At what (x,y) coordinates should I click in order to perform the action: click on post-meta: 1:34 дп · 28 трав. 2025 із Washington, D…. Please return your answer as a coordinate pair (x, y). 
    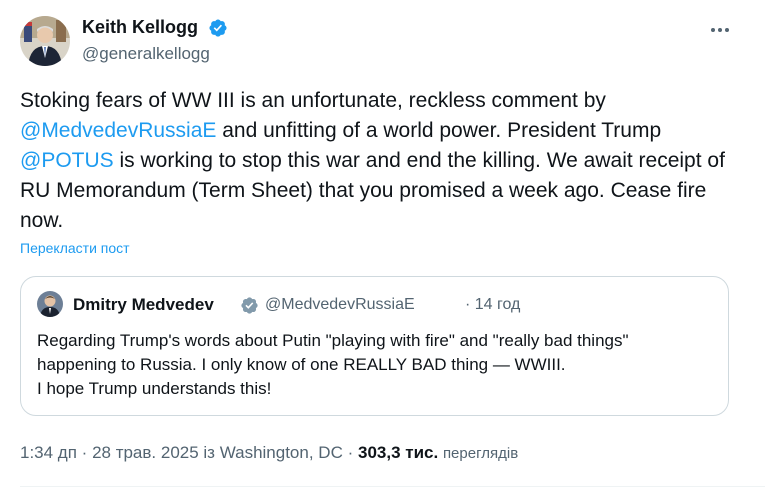
    Looking at the image, I should click on (269, 453).